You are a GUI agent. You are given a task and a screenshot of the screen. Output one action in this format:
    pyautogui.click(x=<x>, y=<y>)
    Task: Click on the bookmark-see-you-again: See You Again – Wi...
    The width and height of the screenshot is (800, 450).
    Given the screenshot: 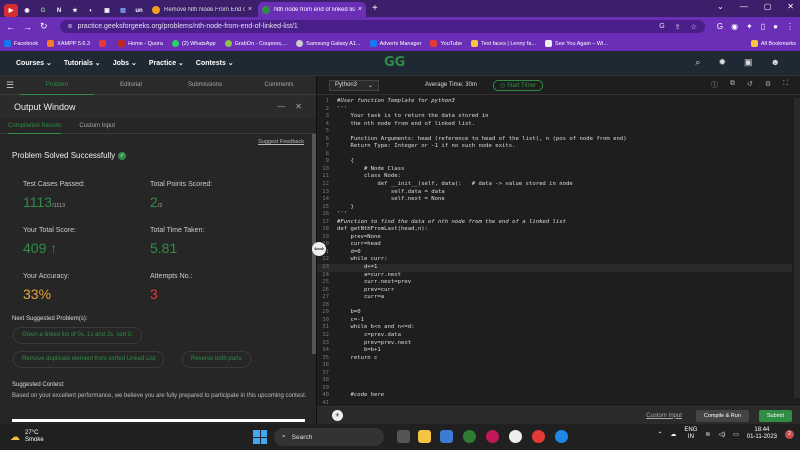 What is the action you would take?
    pyautogui.click(x=576, y=43)
    